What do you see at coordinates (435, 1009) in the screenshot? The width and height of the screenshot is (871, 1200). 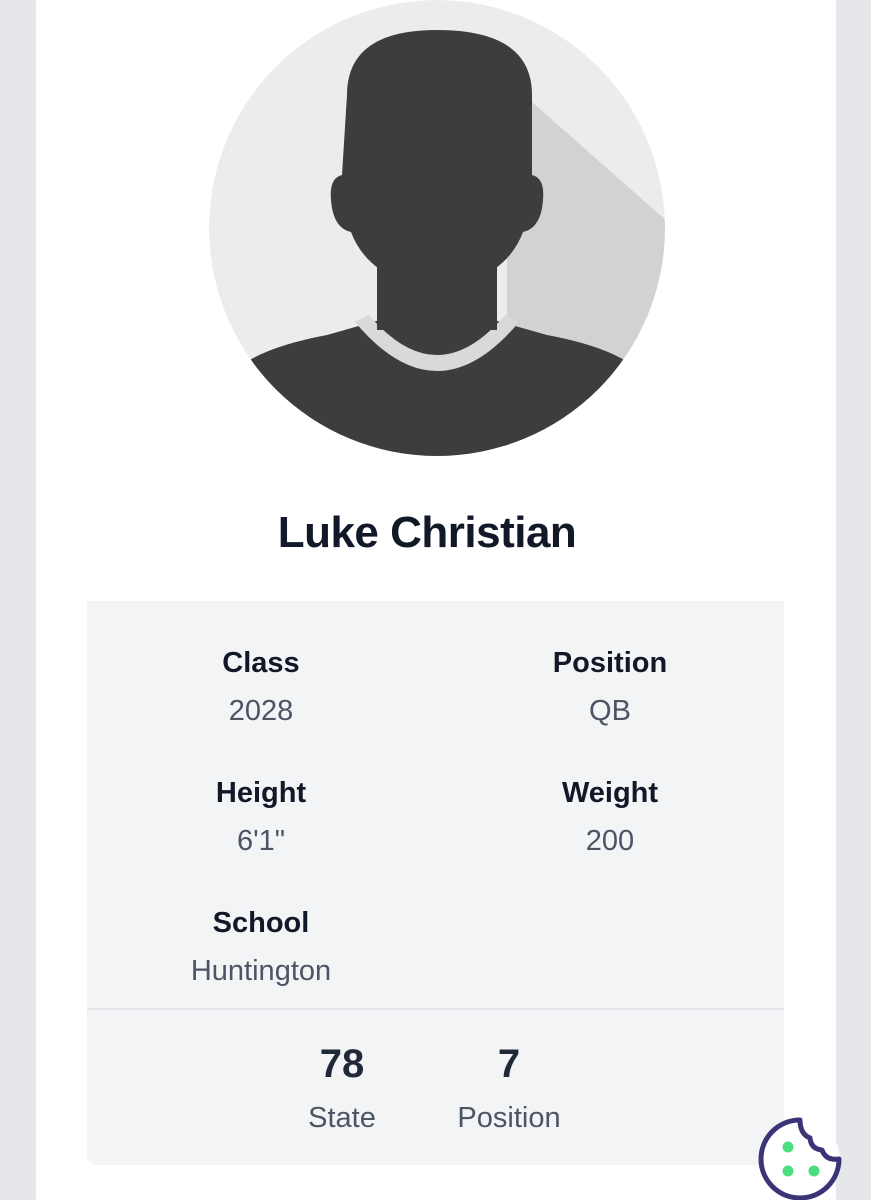 I see `rankings-divider` at bounding box center [435, 1009].